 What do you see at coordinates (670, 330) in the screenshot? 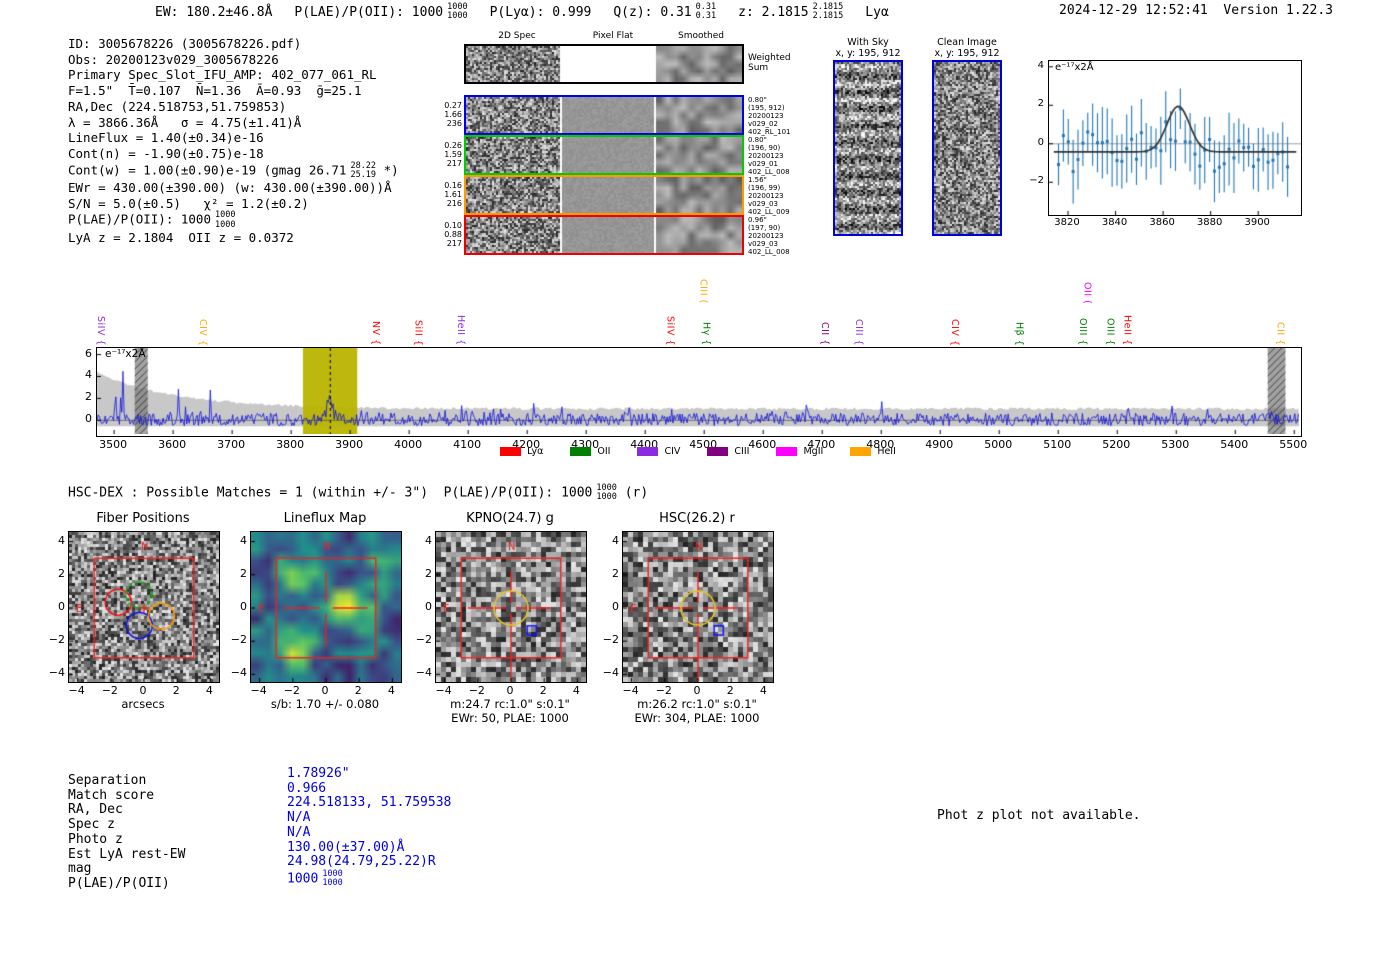
I see `emission-line-label-siiv: SiIV {` at bounding box center [670, 330].